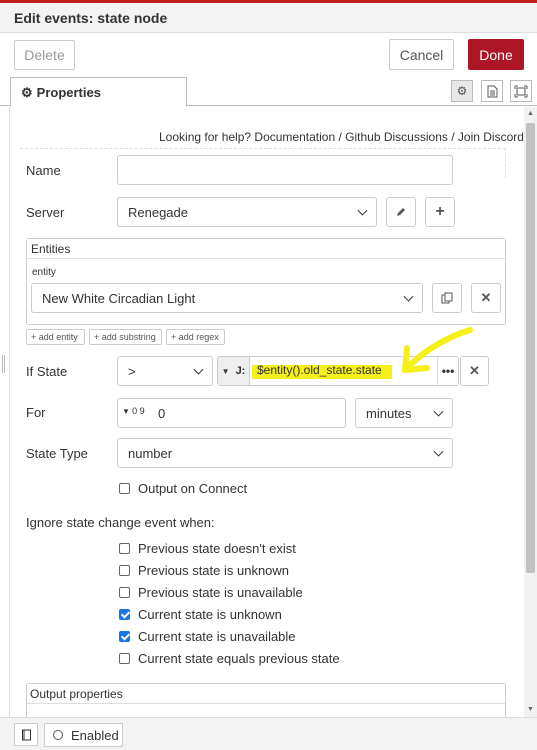 This screenshot has width=537, height=750. I want to click on description-tab-button, so click(492, 91).